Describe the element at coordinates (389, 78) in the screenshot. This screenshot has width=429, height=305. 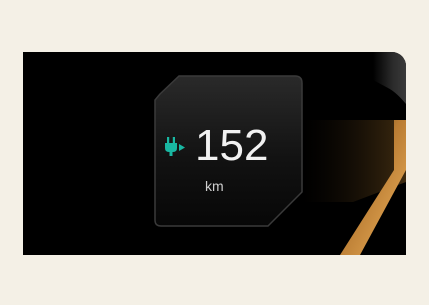
I see `upper-right-shoulder` at that location.